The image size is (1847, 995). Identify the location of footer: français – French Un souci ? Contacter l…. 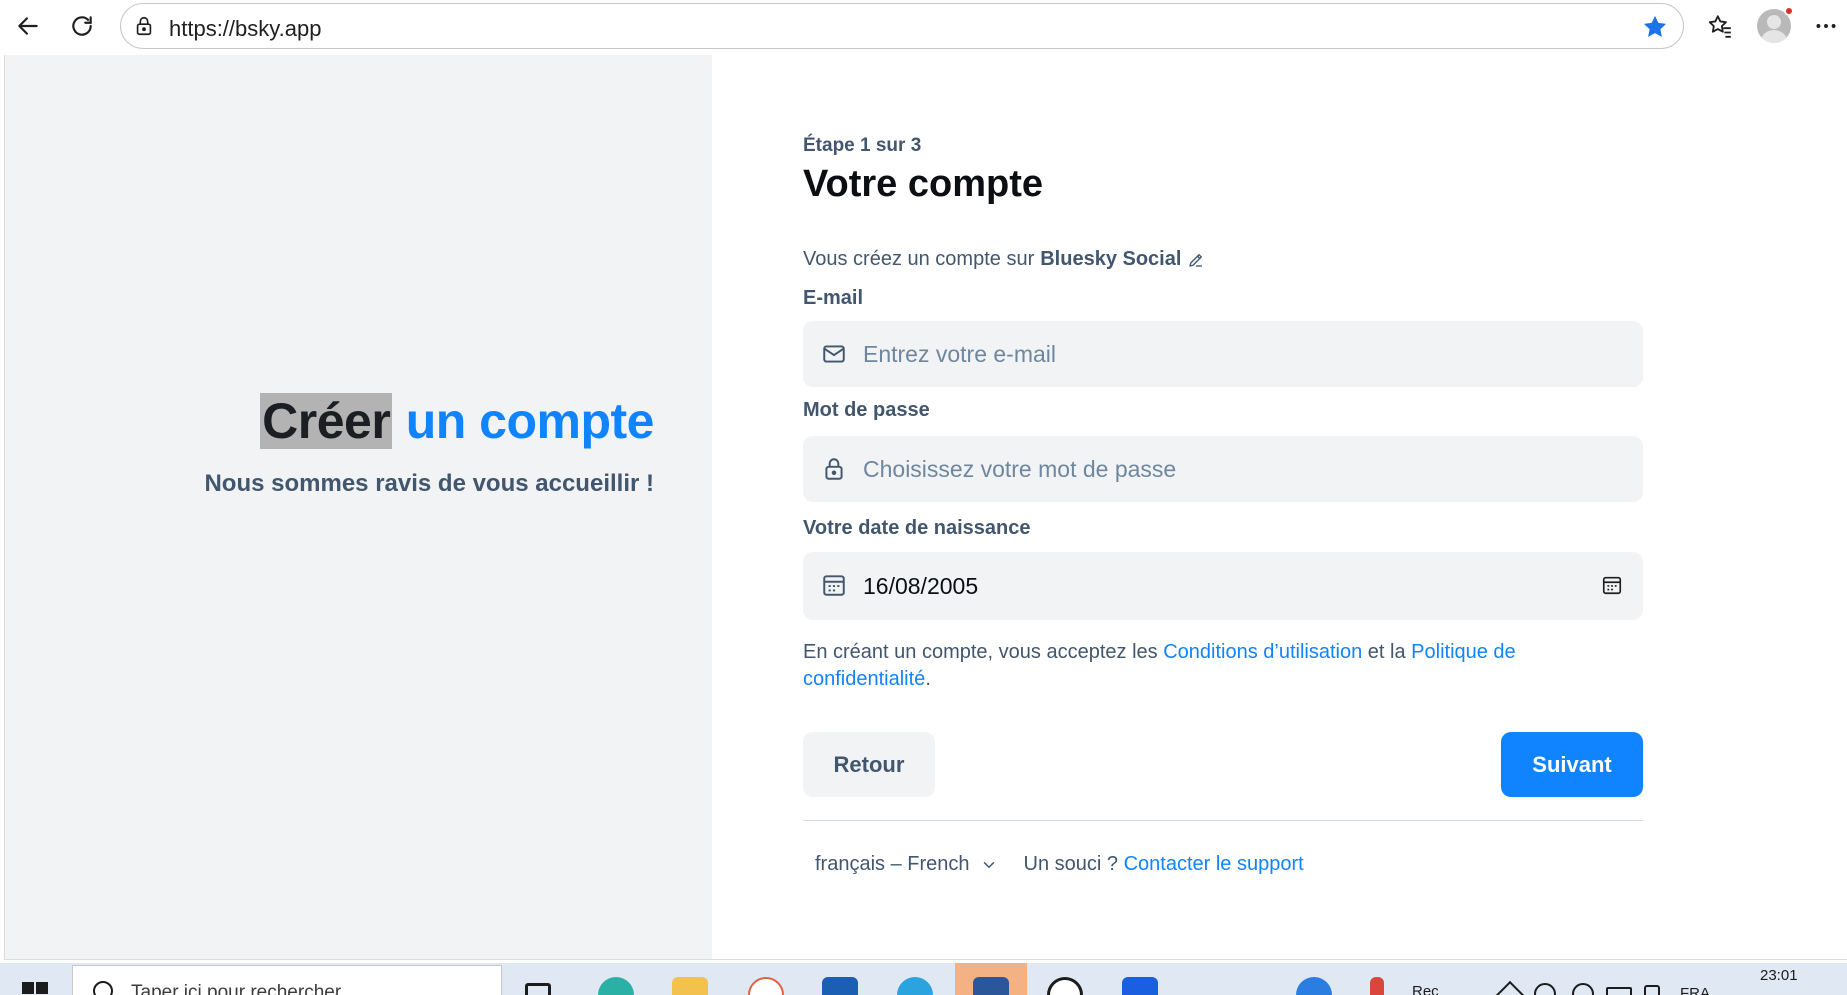
(1059, 864).